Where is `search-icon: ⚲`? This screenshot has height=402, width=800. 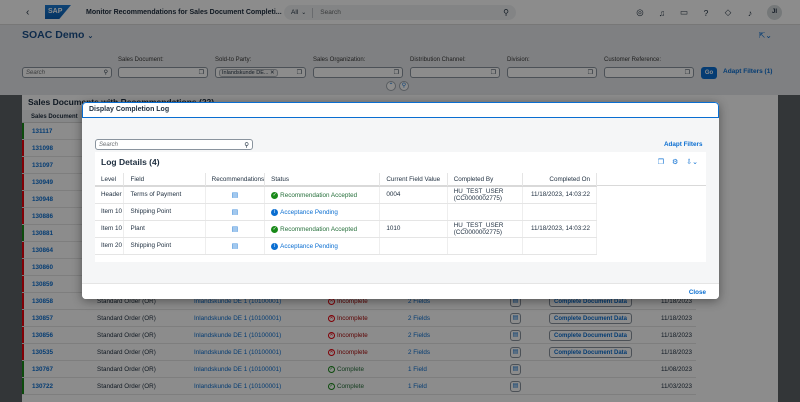
search-icon: ⚲ is located at coordinates (246, 145).